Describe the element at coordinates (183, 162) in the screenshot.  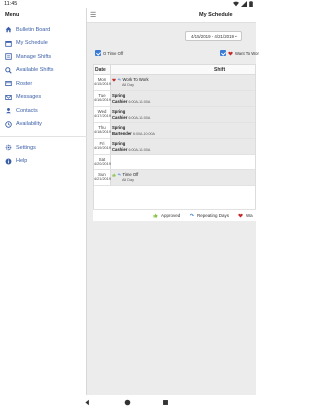
I see `shift-cell` at that location.